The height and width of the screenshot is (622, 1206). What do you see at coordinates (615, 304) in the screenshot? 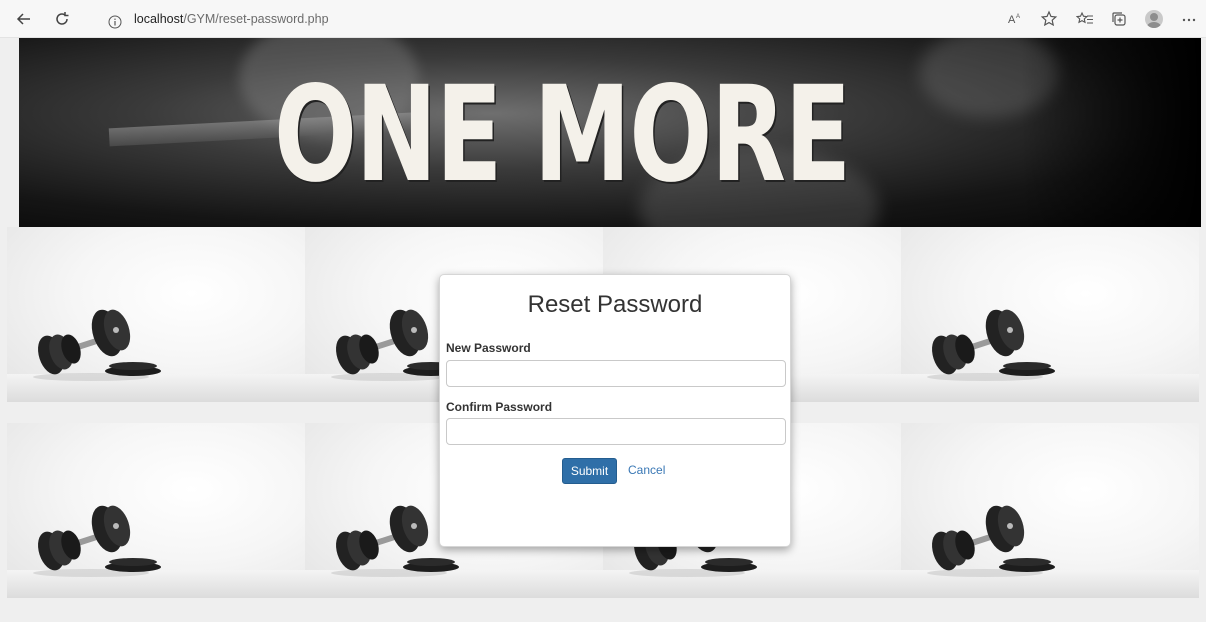
I see `dialog-title: Reset Password` at bounding box center [615, 304].